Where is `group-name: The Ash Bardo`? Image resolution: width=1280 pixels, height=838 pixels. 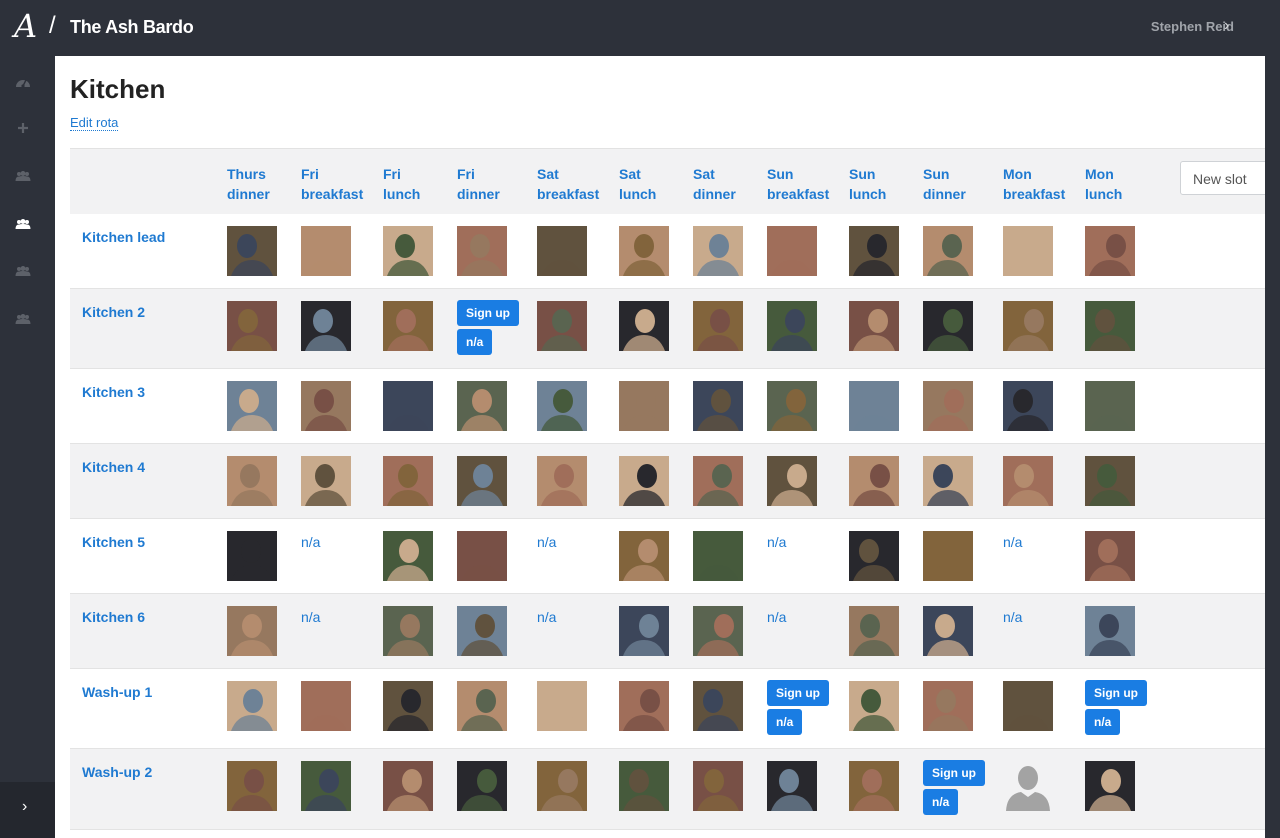 group-name: The Ash Bardo is located at coordinates (132, 27).